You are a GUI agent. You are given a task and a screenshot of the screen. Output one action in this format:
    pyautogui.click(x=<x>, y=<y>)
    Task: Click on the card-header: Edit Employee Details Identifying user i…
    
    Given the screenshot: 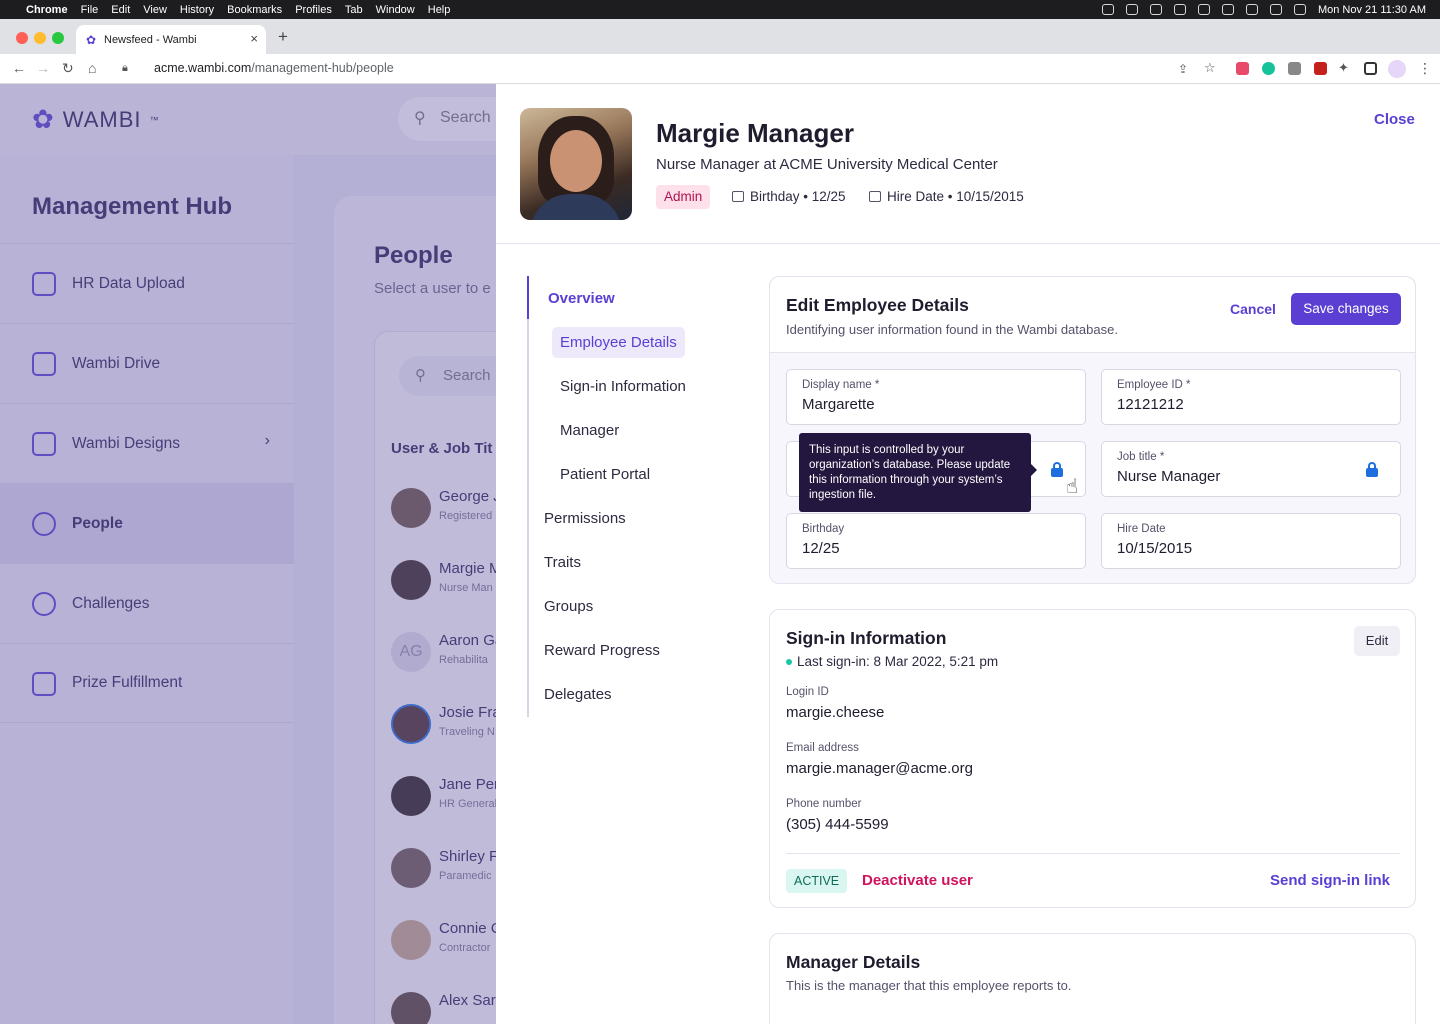 What is the action you would take?
    pyautogui.click(x=1092, y=315)
    